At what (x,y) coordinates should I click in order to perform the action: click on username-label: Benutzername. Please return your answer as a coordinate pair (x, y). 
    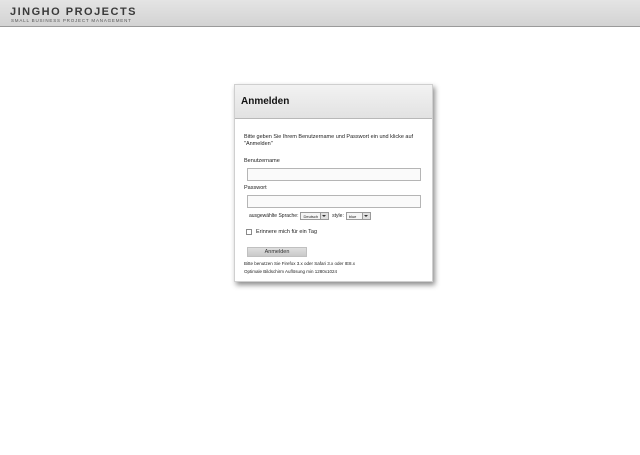
    Looking at the image, I should click on (262, 161).